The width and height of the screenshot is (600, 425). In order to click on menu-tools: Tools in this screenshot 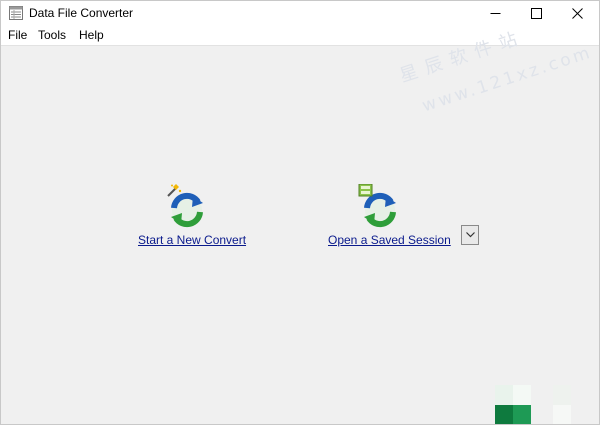, I will do `click(52, 35)`.